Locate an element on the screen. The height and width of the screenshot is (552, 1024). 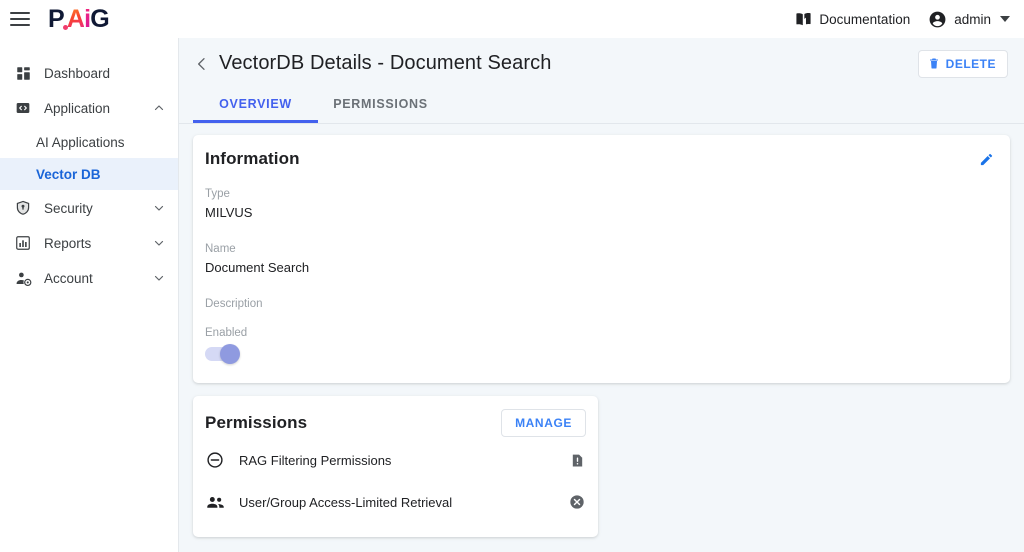
sidebar-item-dashboard: Dashboard is located at coordinates (89, 73).